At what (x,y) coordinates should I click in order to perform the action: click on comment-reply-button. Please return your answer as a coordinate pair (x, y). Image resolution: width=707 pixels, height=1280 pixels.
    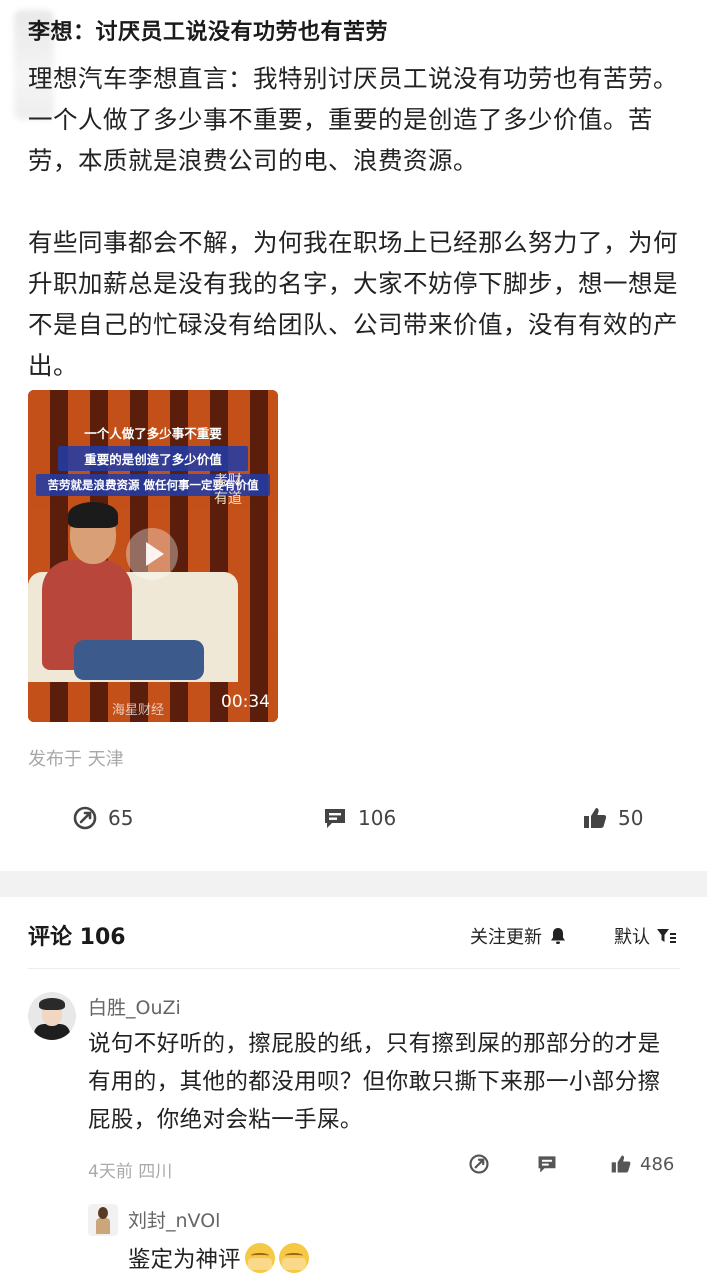
    Looking at the image, I should click on (547, 1164).